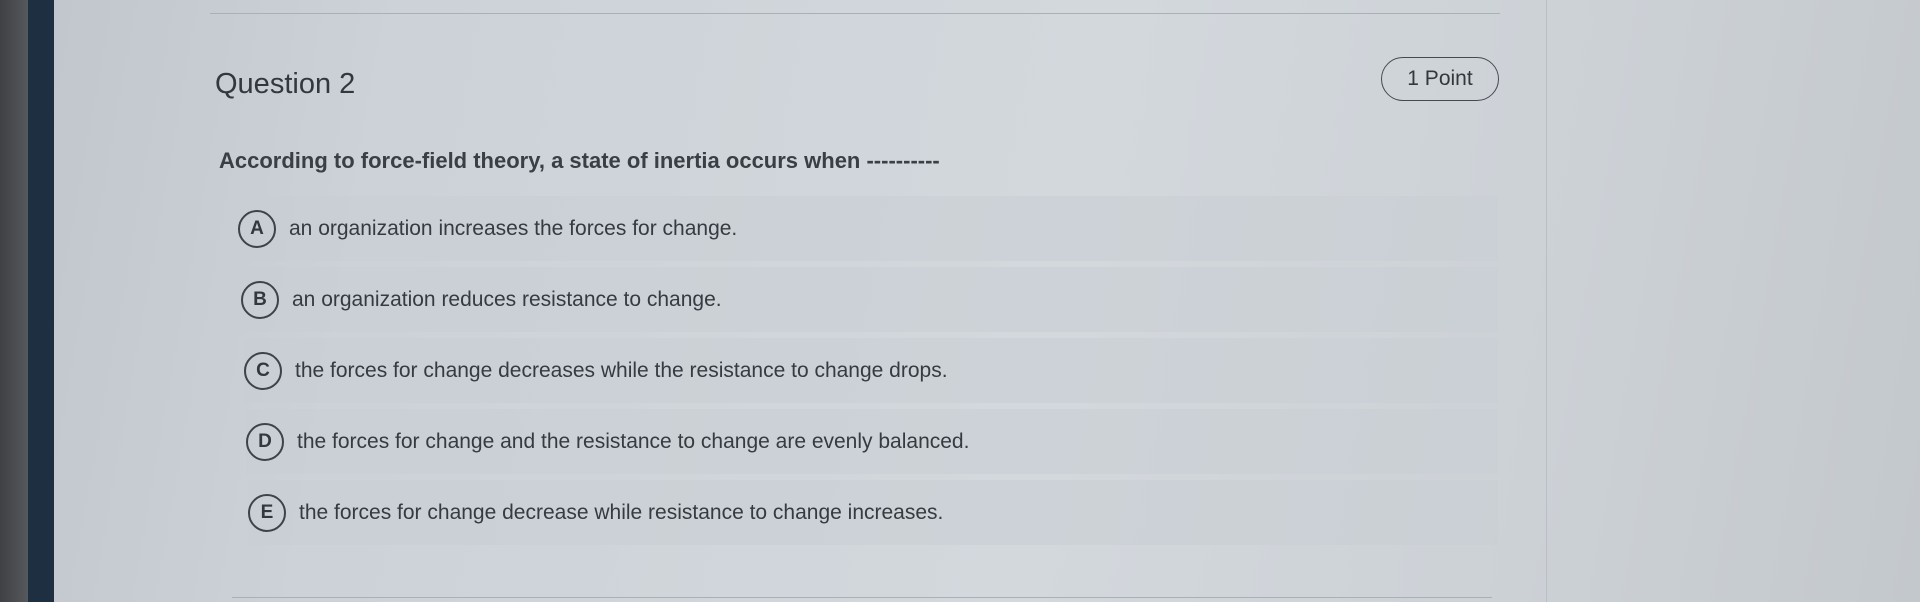 This screenshot has height=602, width=1920. I want to click on option-letter-badge: C, so click(263, 370).